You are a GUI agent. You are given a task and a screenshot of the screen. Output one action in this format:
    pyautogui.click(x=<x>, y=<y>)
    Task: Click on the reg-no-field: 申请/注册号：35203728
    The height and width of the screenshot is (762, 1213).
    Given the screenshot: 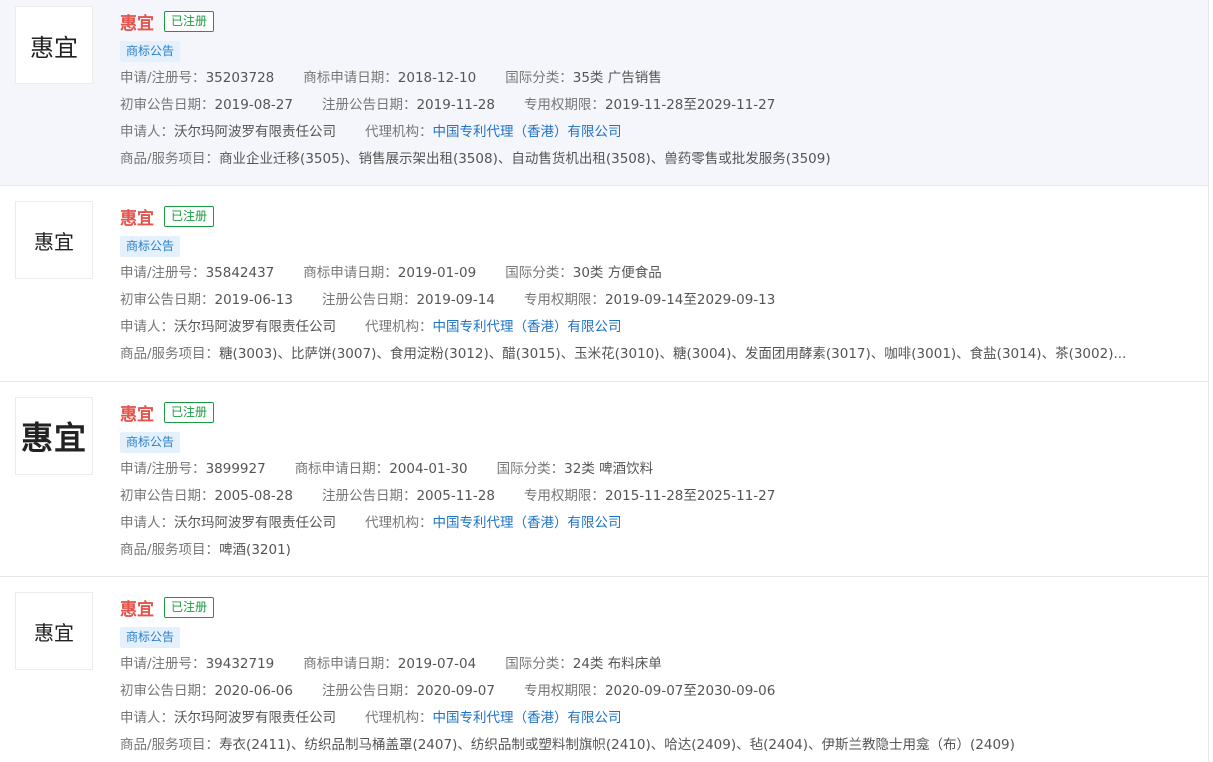 What is the action you would take?
    pyautogui.click(x=197, y=78)
    